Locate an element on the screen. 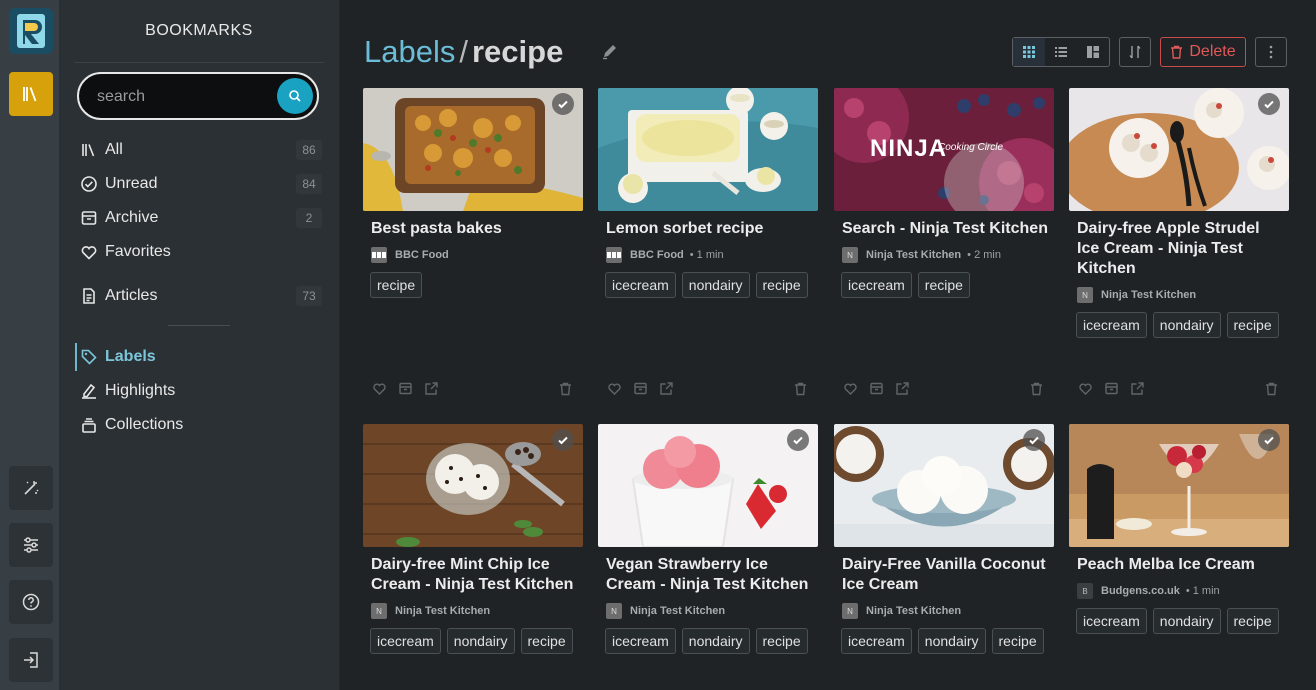  breadcrumb-labels: Labels is located at coordinates (409, 51).